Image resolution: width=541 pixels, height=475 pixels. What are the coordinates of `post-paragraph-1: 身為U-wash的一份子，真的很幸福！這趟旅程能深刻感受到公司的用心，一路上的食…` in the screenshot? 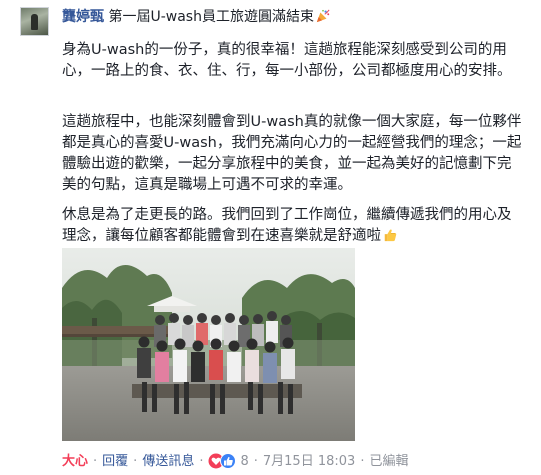 It's located at (287, 60).